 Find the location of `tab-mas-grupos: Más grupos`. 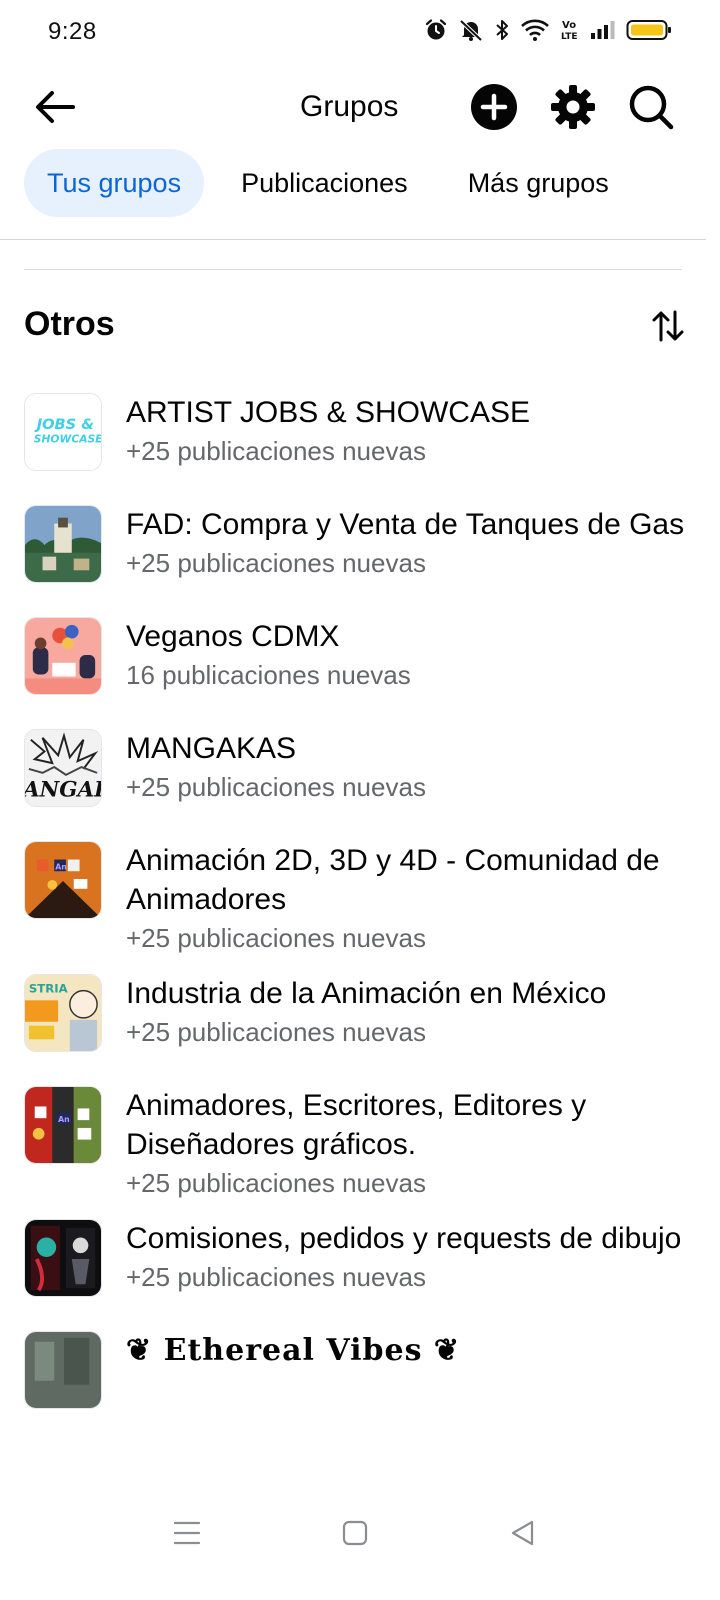

tab-mas-grupos: Más grupos is located at coordinates (538, 183).